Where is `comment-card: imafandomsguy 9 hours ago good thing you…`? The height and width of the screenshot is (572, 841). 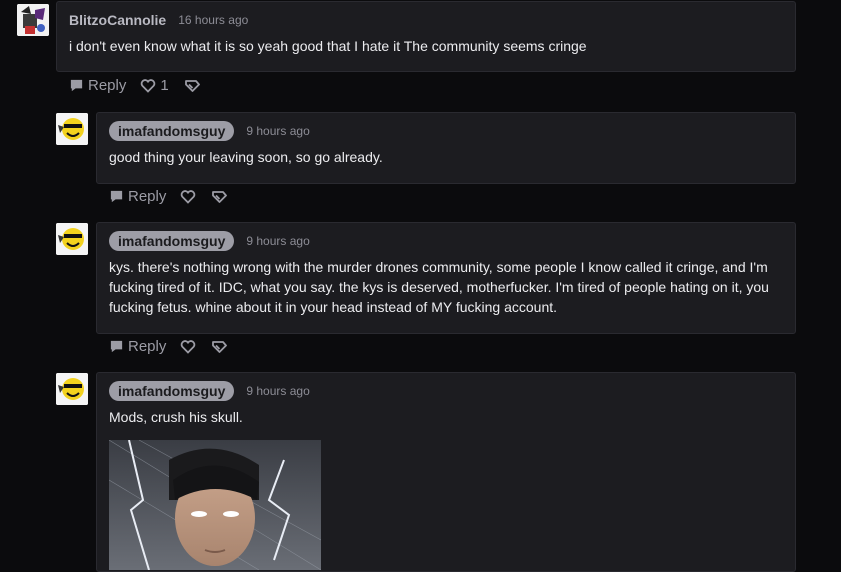
comment-card: imafandomsguy 9 hours ago good thing you… is located at coordinates (446, 148).